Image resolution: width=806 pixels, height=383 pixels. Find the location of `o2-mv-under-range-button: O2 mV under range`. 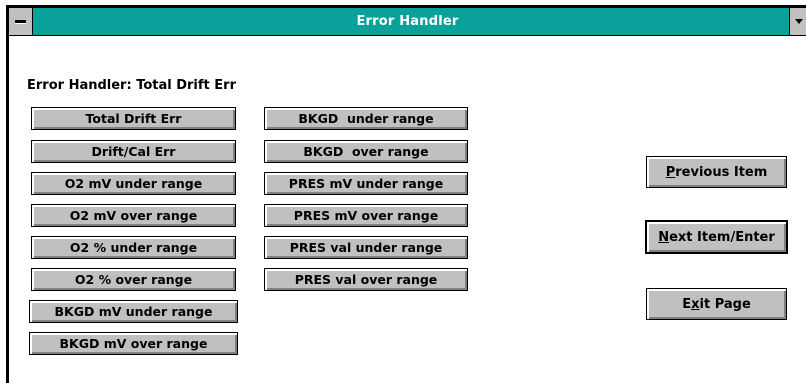

o2-mv-under-range-button: O2 mV under range is located at coordinates (133, 183).